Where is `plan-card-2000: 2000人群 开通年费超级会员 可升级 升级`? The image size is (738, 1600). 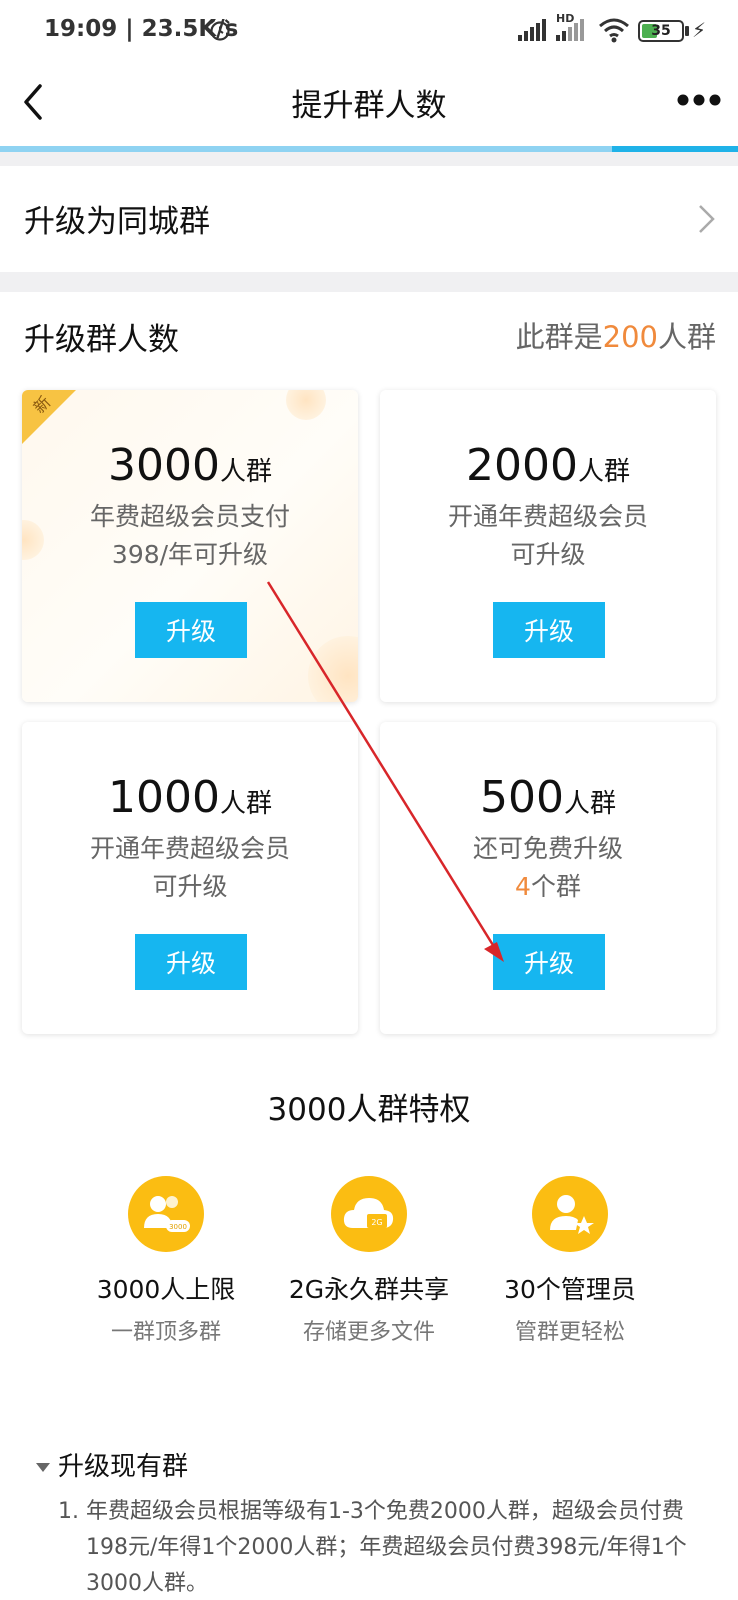 plan-card-2000: 2000人群 开通年费超级会员 可升级 升级 is located at coordinates (548, 546).